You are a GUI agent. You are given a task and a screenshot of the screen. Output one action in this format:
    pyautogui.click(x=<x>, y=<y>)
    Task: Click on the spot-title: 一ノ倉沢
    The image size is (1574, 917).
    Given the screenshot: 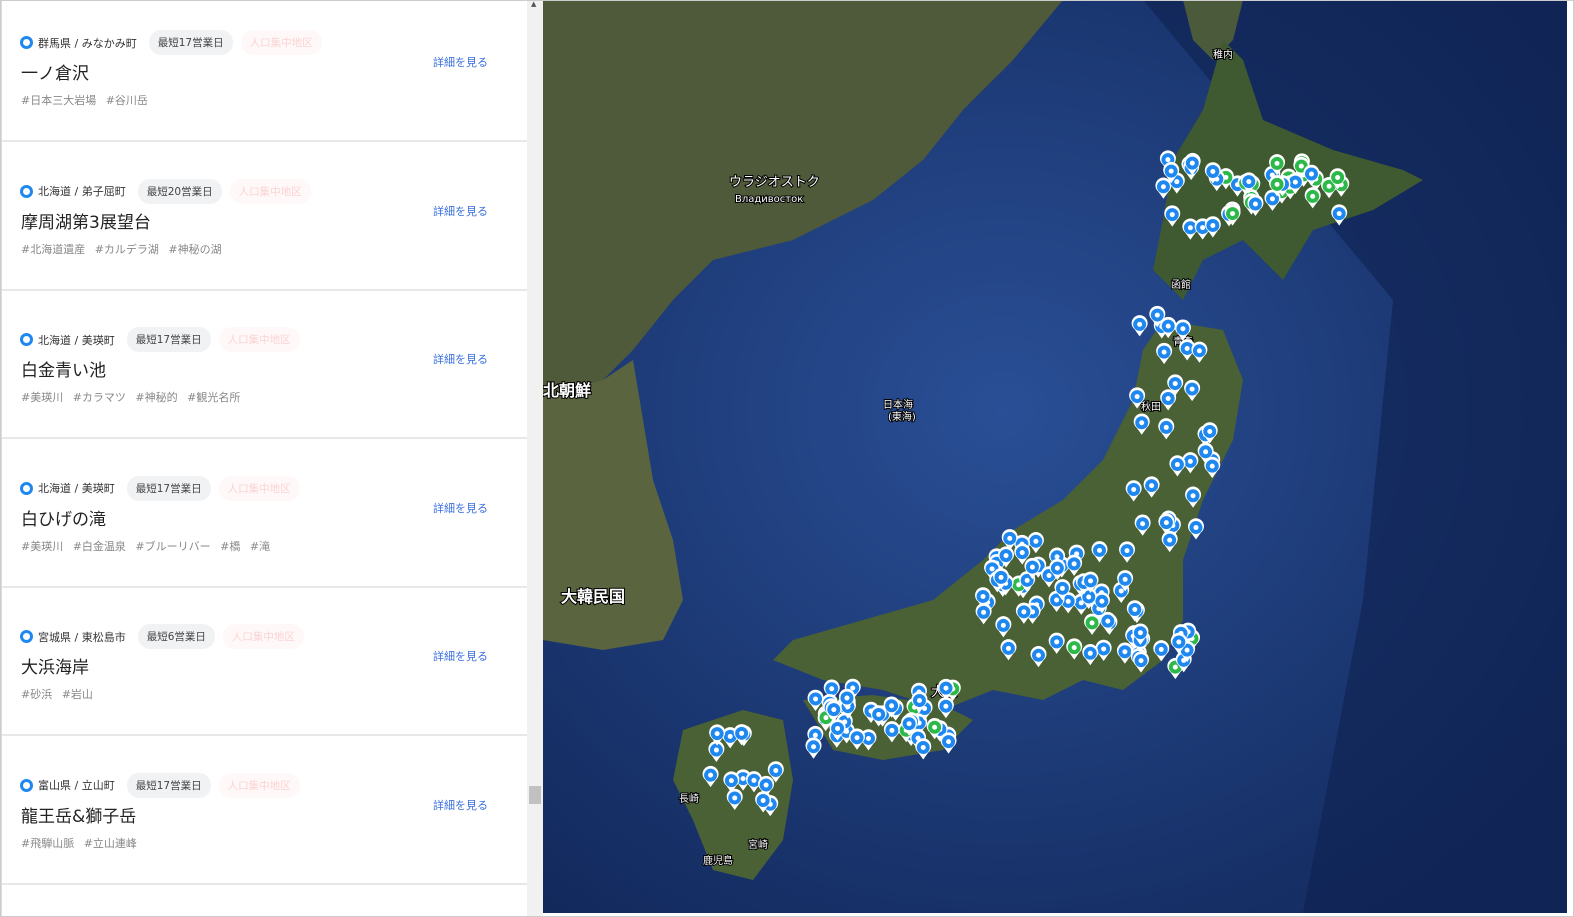 What is the action you would take?
    pyautogui.click(x=55, y=74)
    